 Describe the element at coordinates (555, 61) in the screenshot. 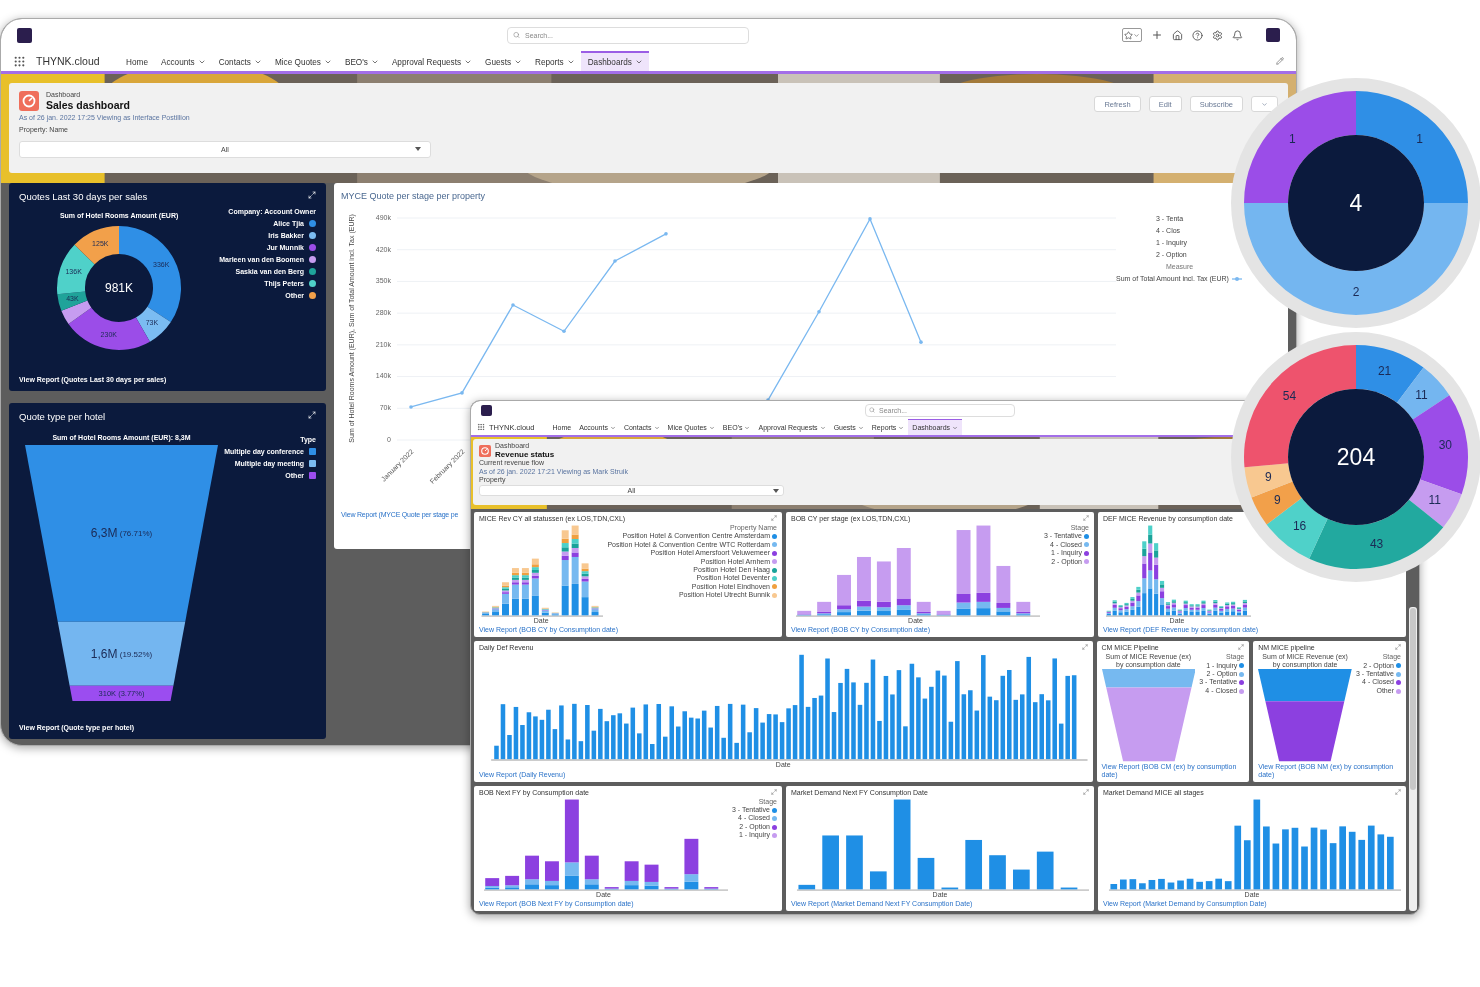

I see `nav-tab: Reports` at that location.